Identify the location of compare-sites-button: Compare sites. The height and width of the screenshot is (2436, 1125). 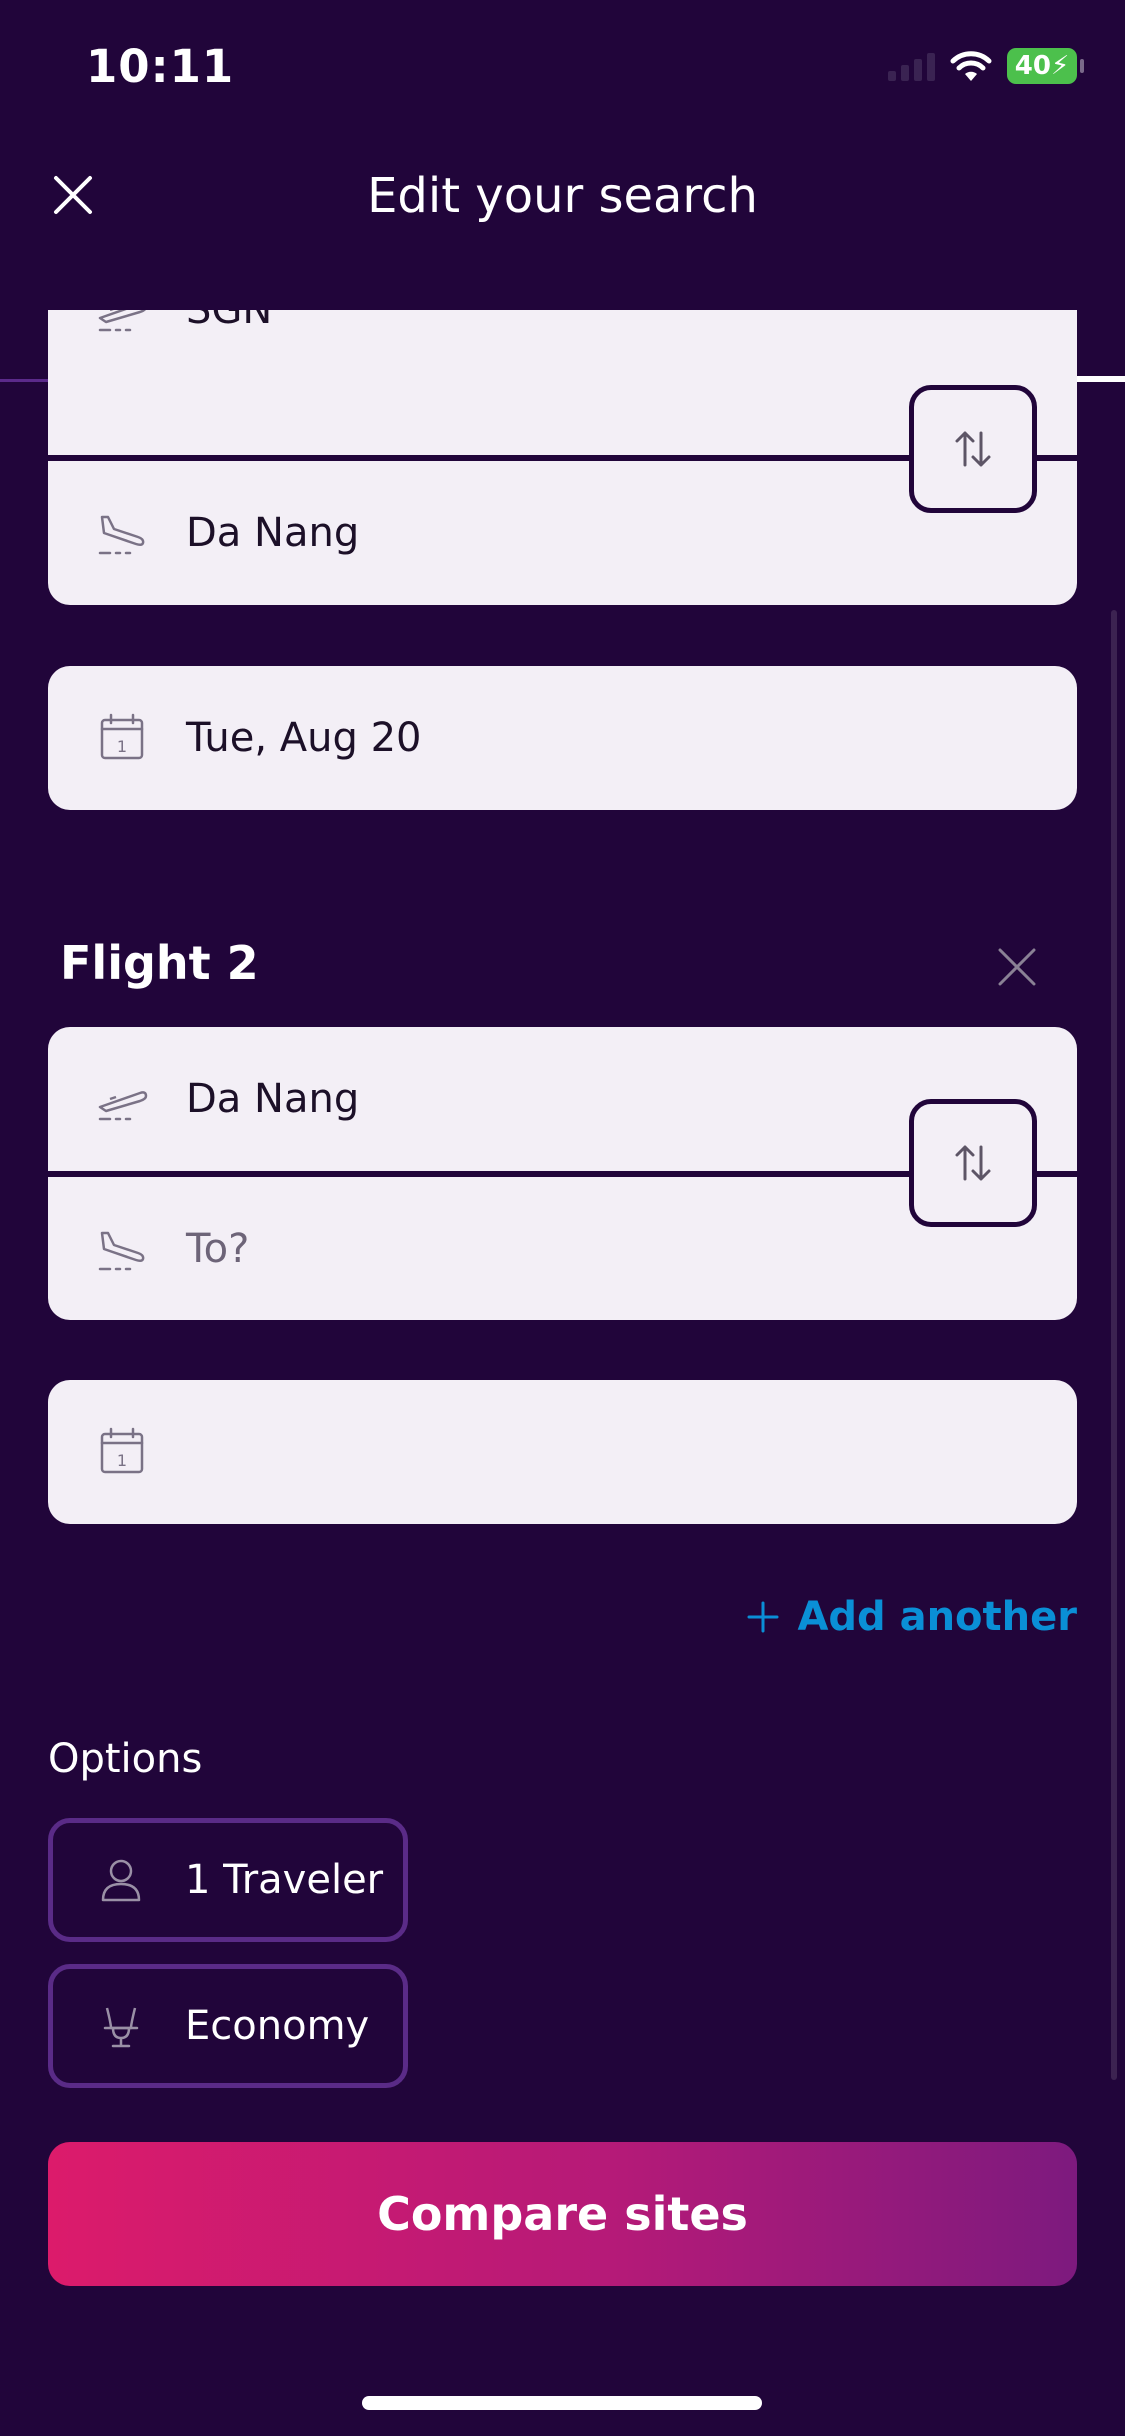
(562, 2214).